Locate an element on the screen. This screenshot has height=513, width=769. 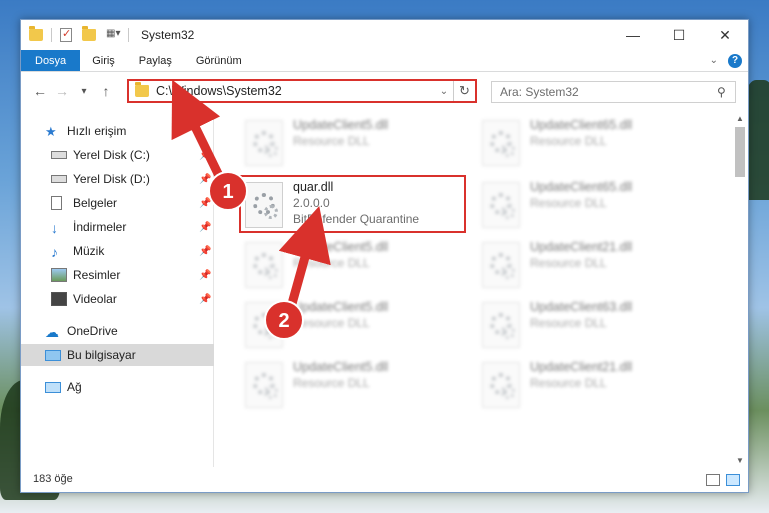
vertical-scrollbar: ▲ ▼ is located at coordinates (740, 289).